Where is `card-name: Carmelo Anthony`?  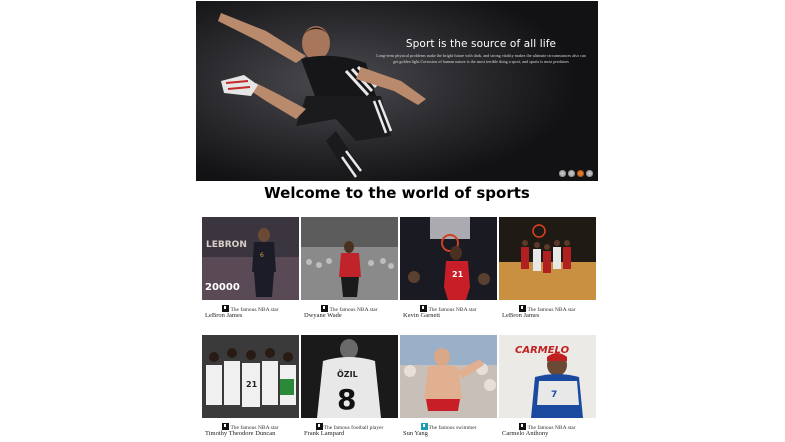
card-name: Carmelo Anthony is located at coordinates (525, 433).